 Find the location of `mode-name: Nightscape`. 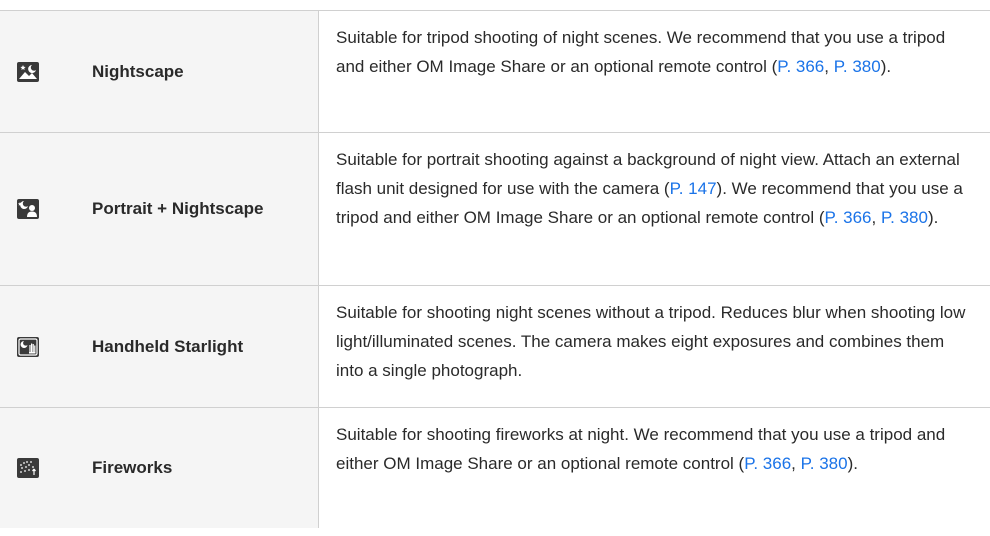

mode-name: Nightscape is located at coordinates (138, 71).